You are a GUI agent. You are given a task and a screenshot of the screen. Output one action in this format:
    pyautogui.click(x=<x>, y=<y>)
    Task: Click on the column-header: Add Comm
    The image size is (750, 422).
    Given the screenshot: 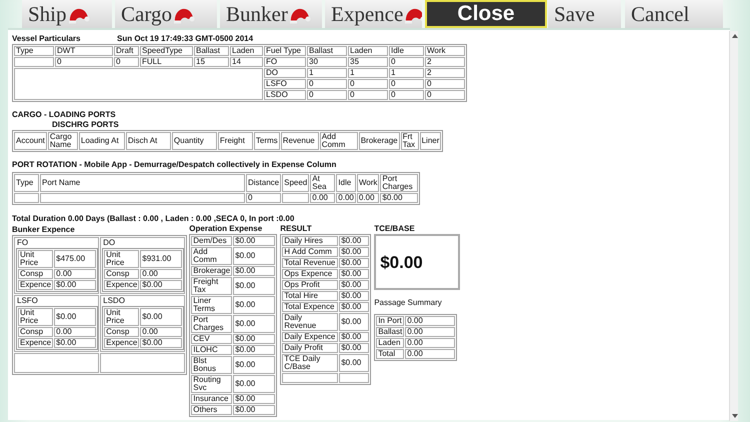 What is the action you would take?
    pyautogui.click(x=339, y=141)
    